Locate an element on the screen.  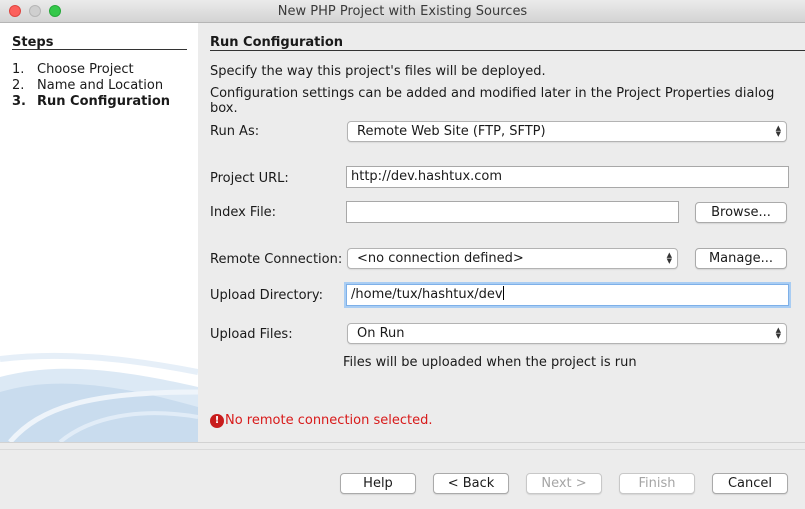
title-bar: New PHP Project with Existing Sources is located at coordinates (402, 11).